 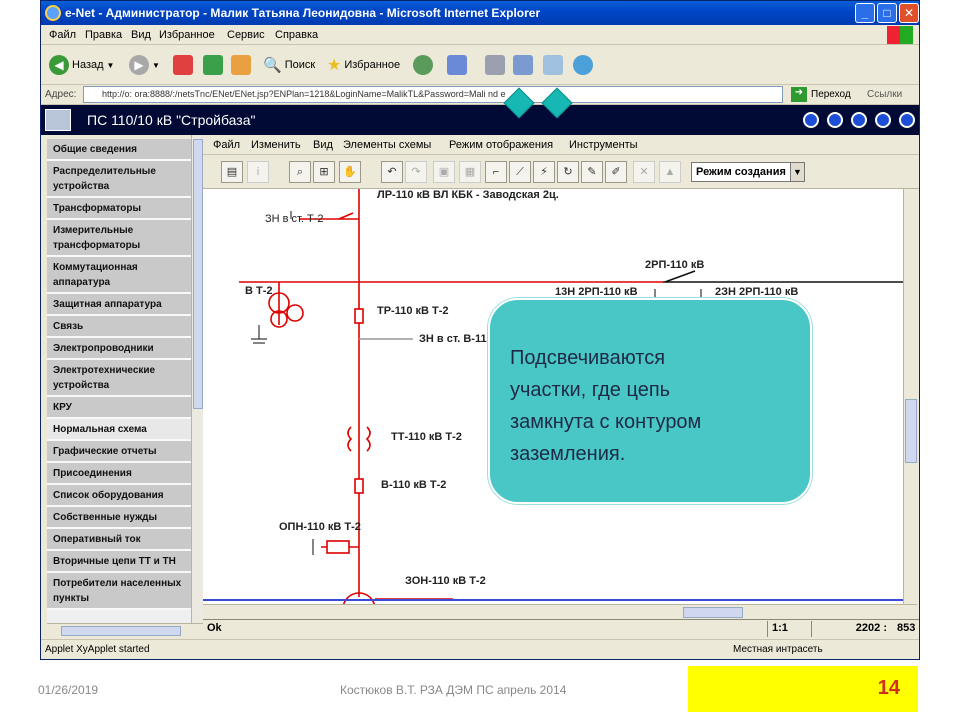 I want to click on sidebar-item: Связь, so click(x=119, y=327).